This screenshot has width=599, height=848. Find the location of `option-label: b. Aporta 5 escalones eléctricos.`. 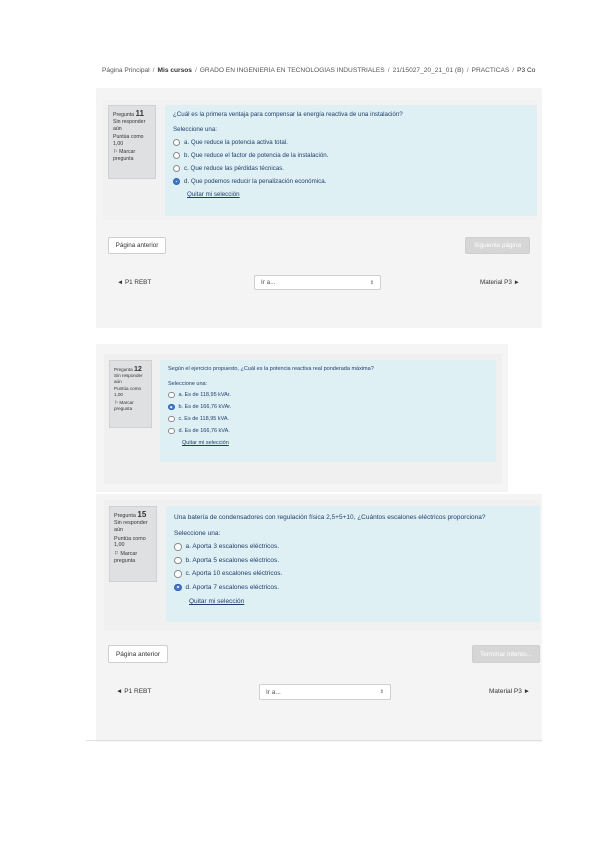

option-label: b. Aporta 5 escalones eléctricos. is located at coordinates (232, 560).